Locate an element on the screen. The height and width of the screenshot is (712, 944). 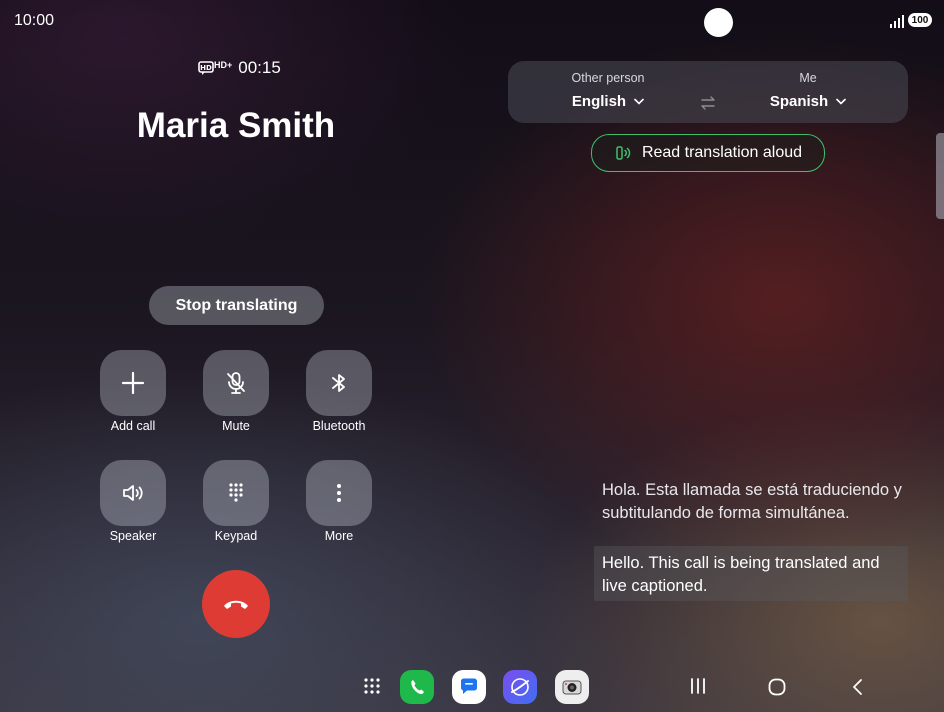
read-translation-aloud-button: Read translation aloud is located at coordinates (708, 153).